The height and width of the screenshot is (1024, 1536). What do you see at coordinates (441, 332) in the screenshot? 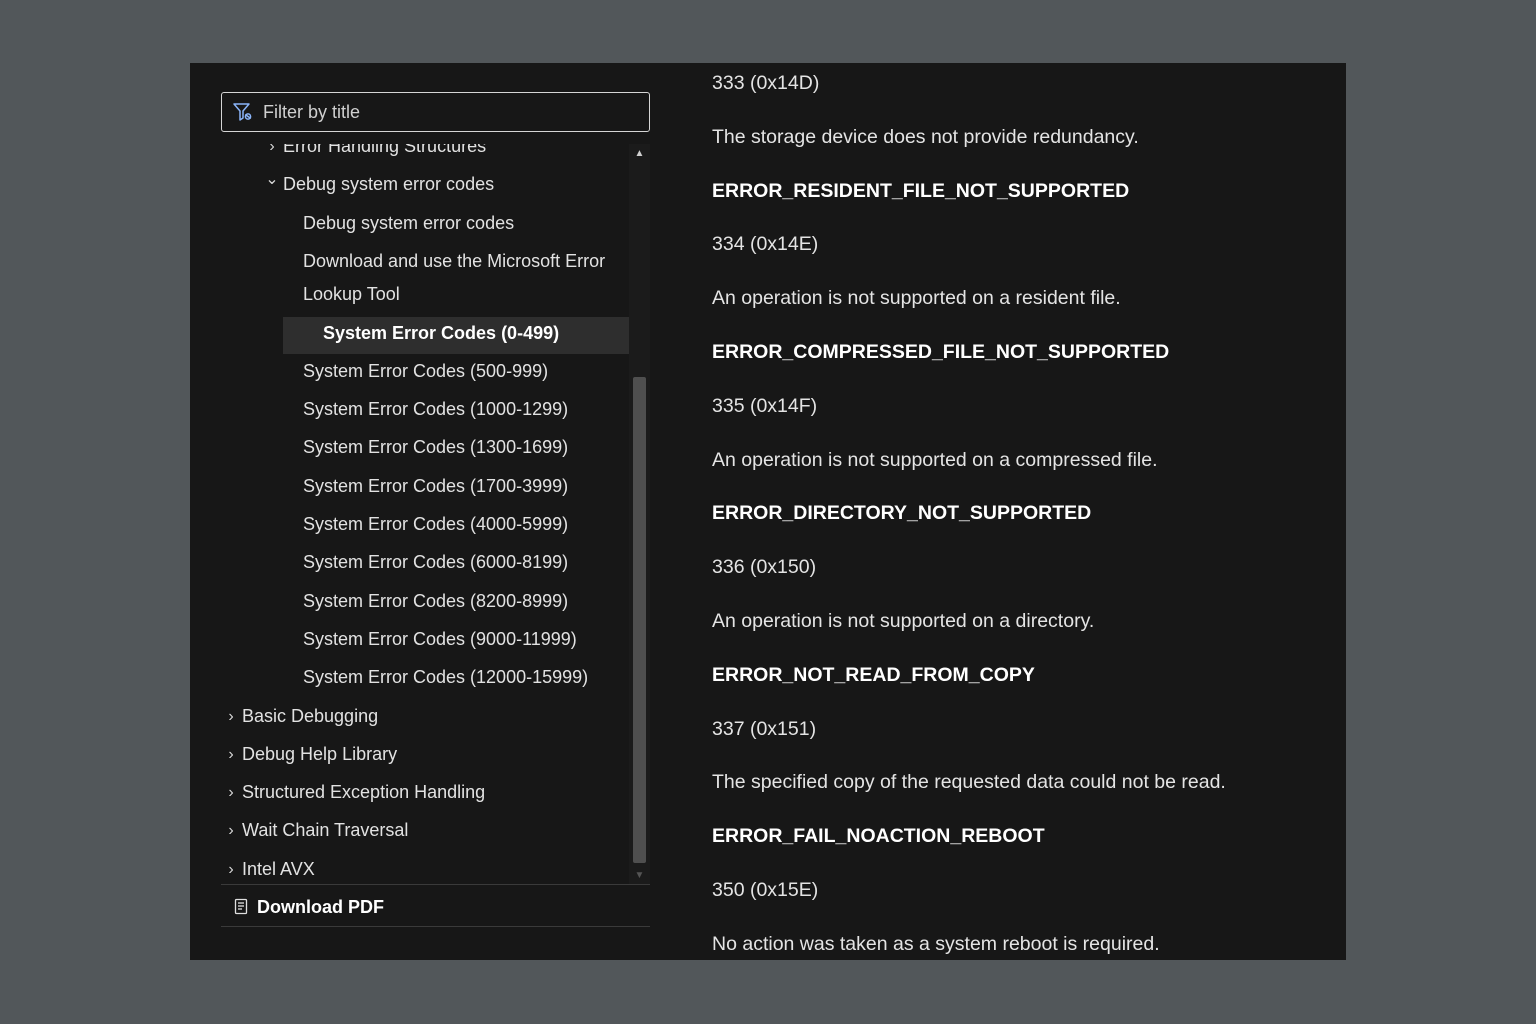
I see `toc-item-label: System Error Codes (0-499)` at bounding box center [441, 332].